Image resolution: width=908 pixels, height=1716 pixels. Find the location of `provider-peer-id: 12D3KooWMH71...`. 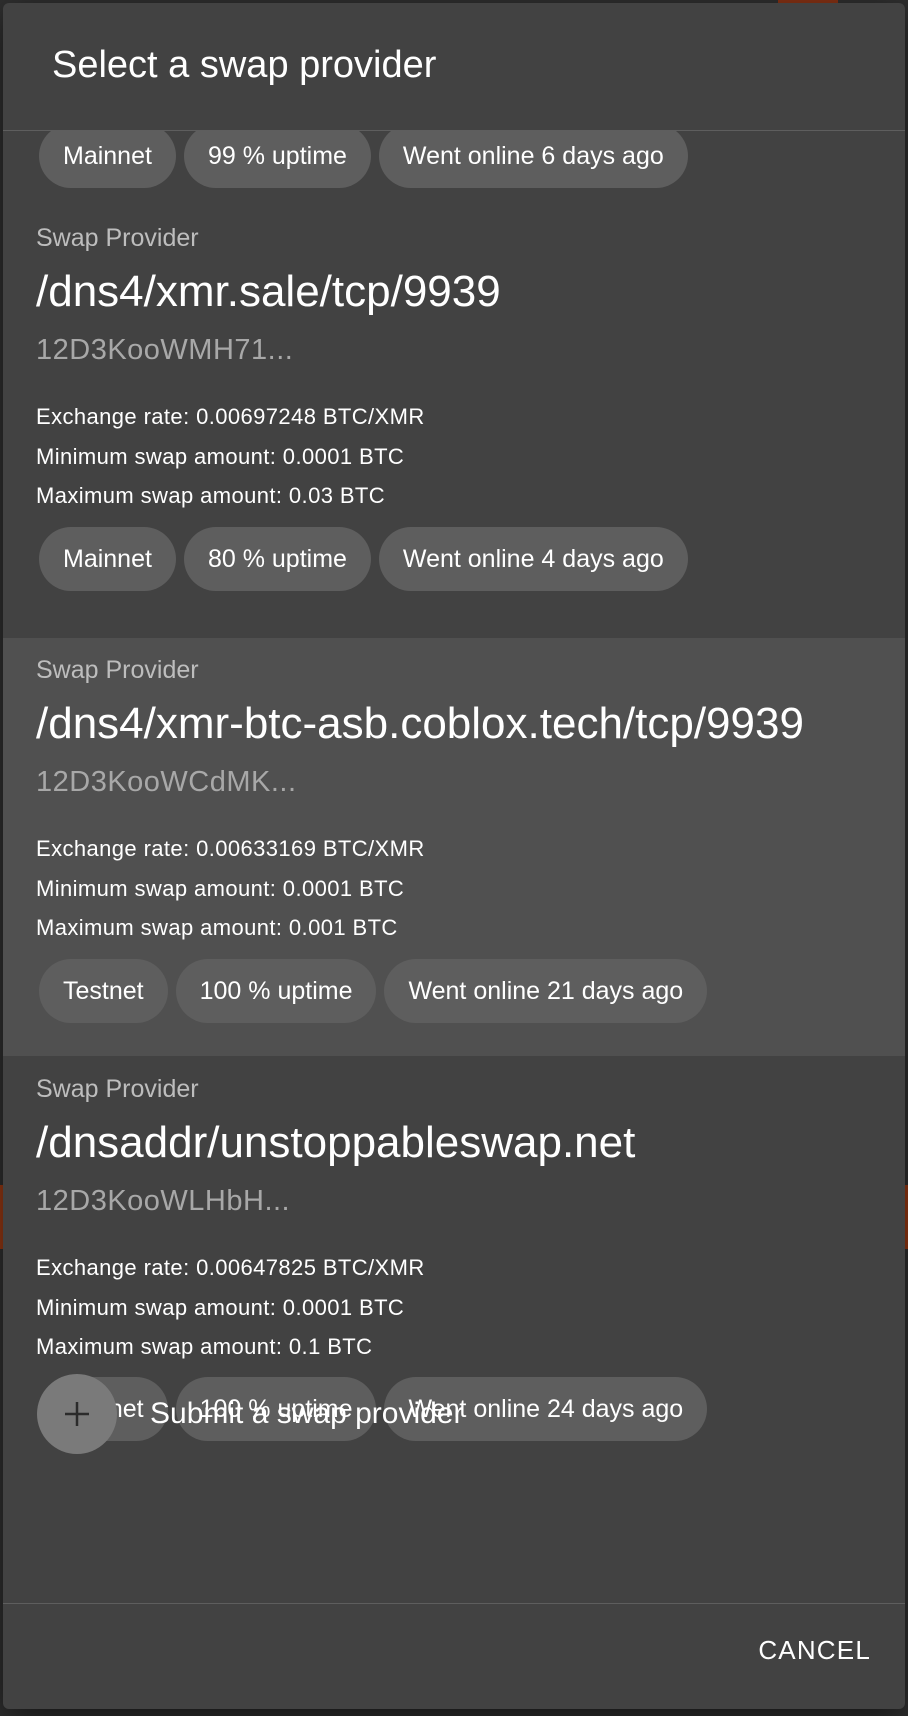

provider-peer-id: 12D3KooWMH71... is located at coordinates (165, 350).